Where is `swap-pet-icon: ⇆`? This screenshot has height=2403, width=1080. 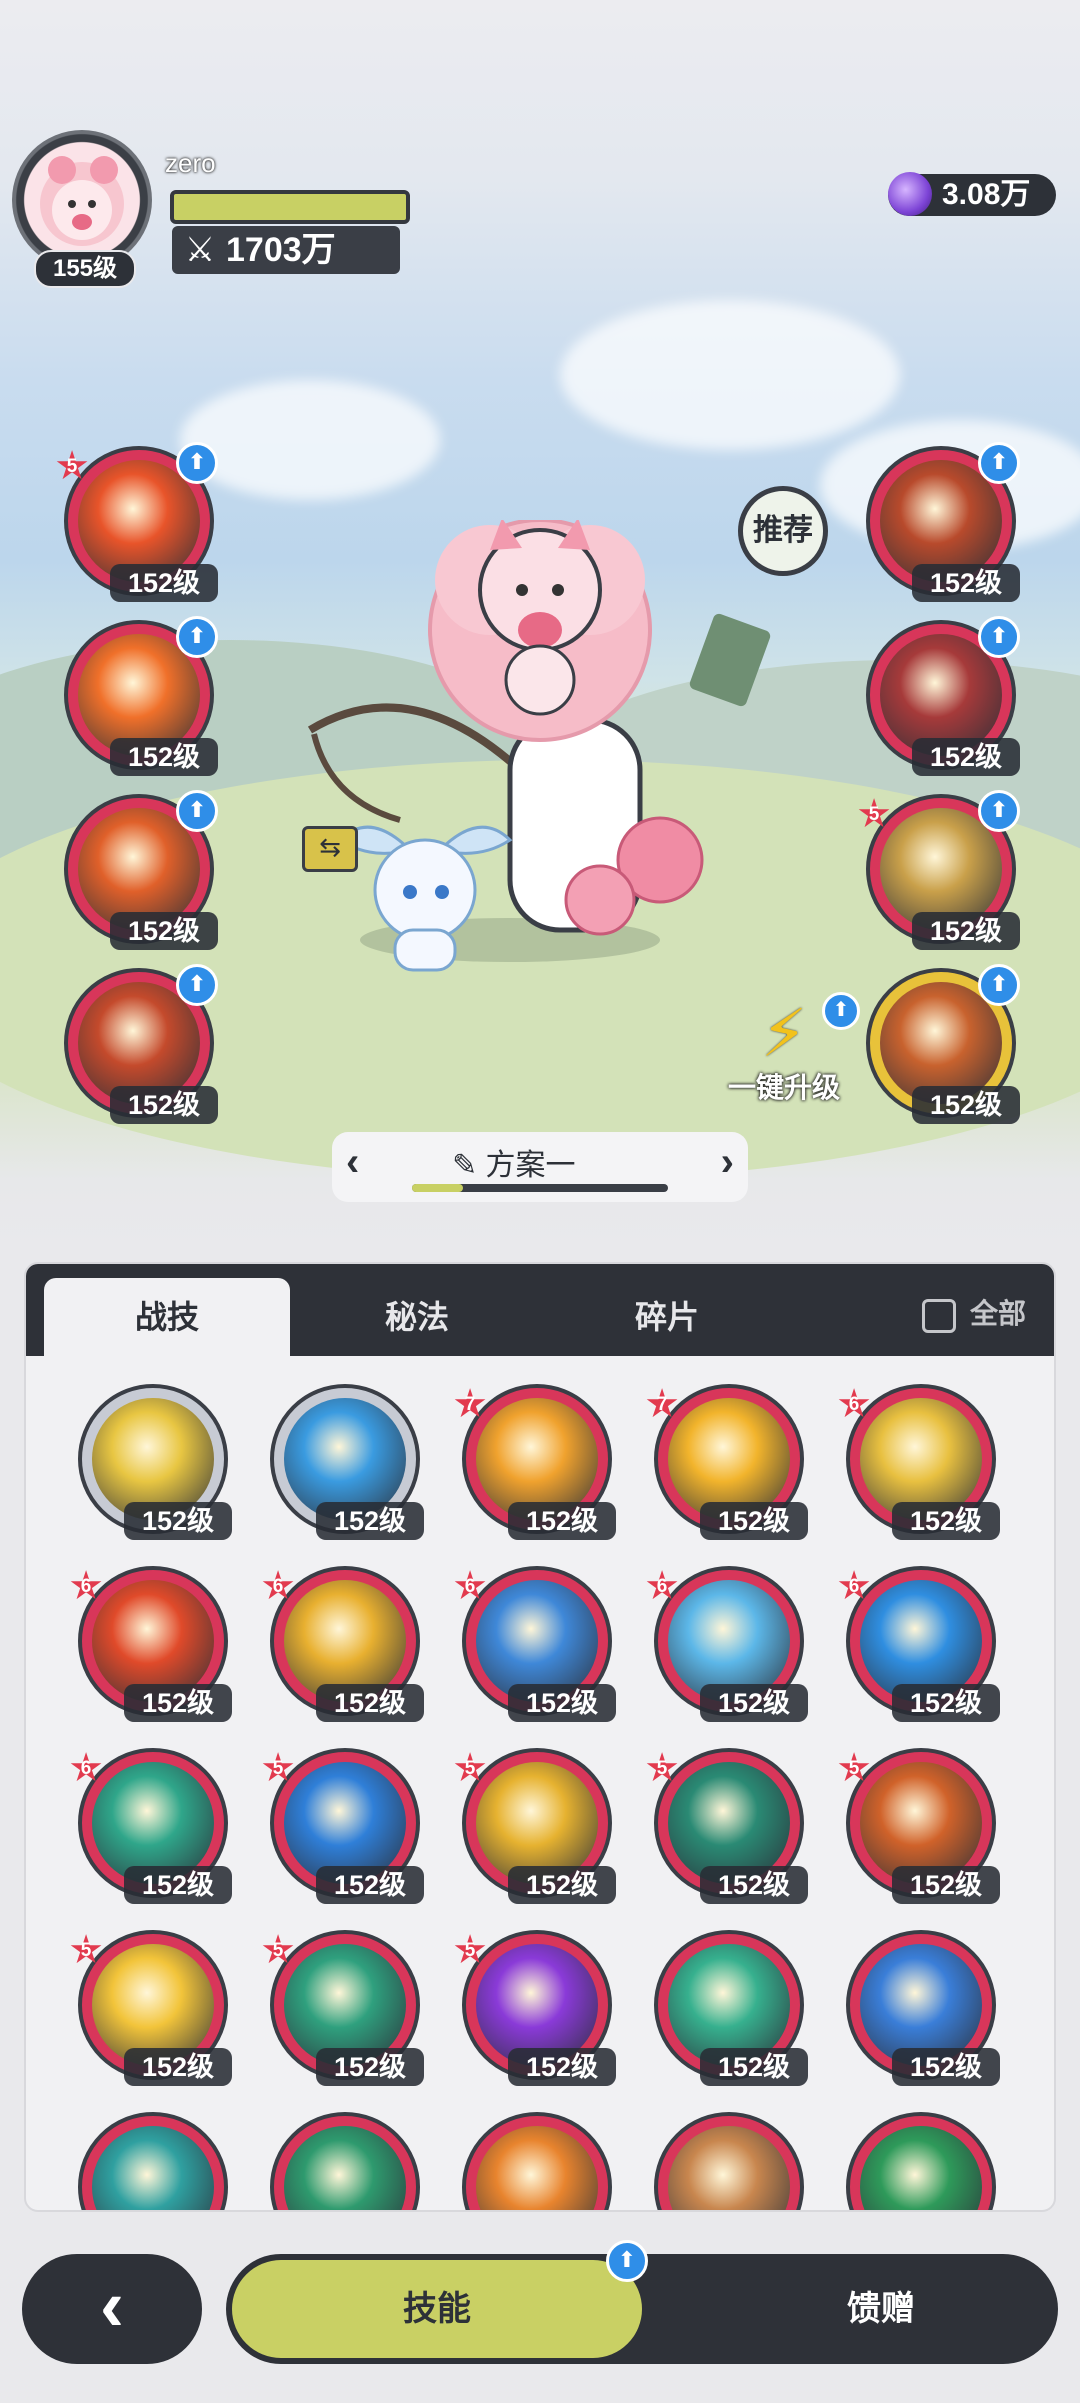 swap-pet-icon: ⇆ is located at coordinates (330, 849).